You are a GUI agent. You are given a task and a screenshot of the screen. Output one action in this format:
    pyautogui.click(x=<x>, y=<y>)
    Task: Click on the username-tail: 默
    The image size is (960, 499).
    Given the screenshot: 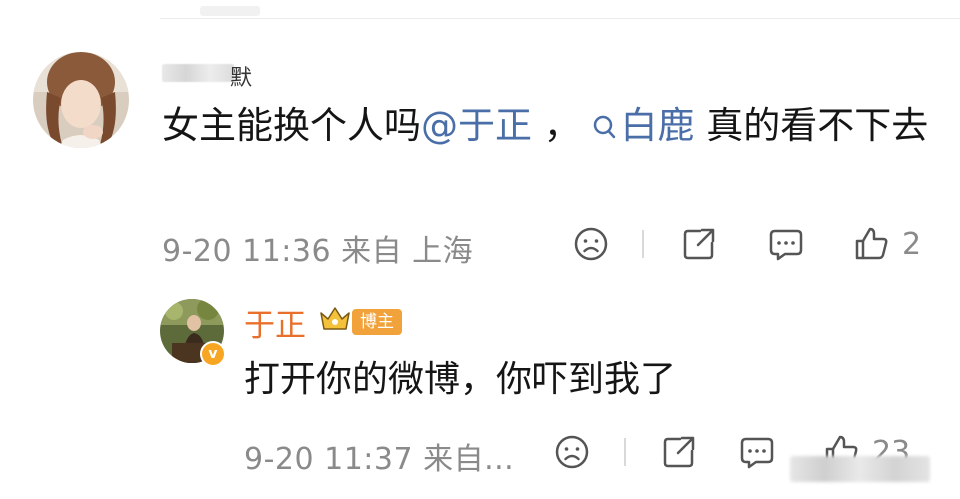 What is the action you would take?
    pyautogui.click(x=241, y=78)
    